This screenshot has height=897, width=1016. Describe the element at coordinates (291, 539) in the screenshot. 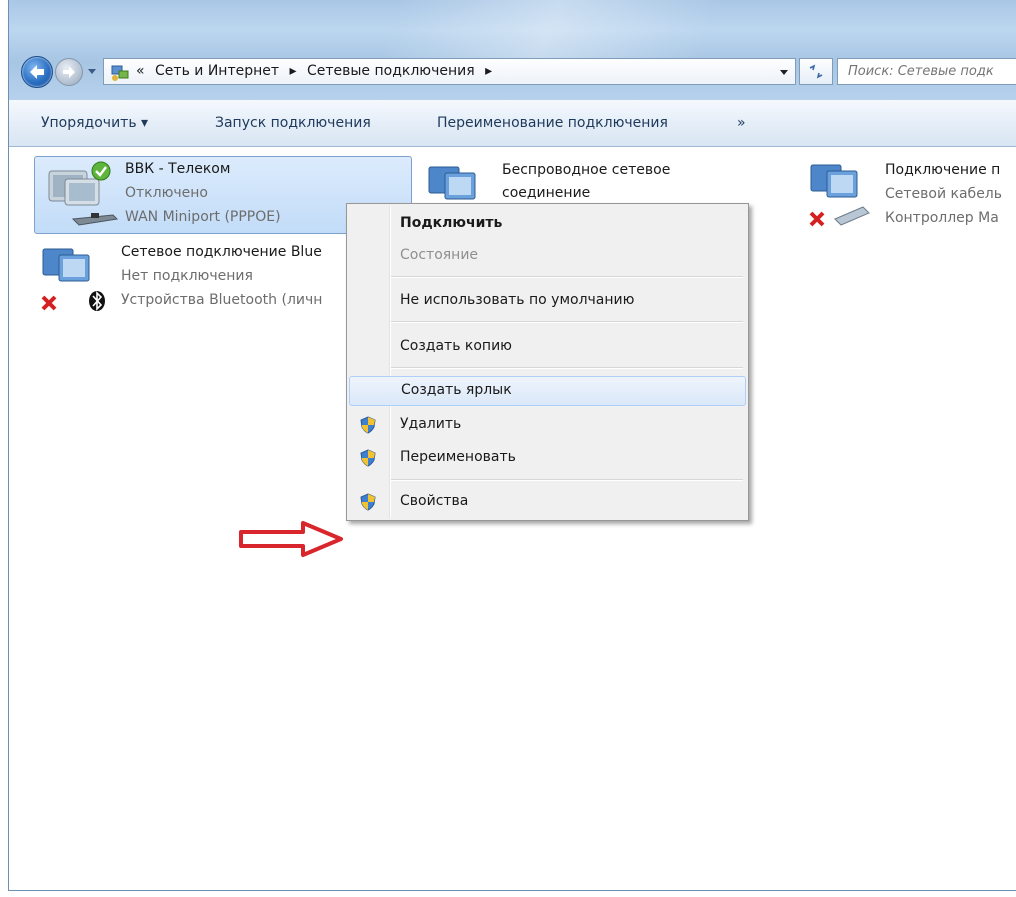

I see `red-arrow-annotation` at that location.